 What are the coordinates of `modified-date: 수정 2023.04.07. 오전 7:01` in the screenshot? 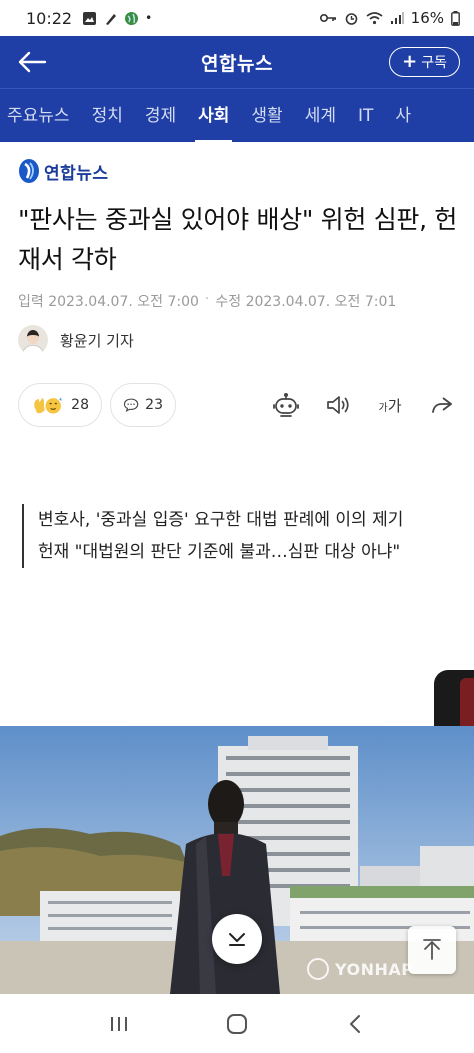 It's located at (306, 302).